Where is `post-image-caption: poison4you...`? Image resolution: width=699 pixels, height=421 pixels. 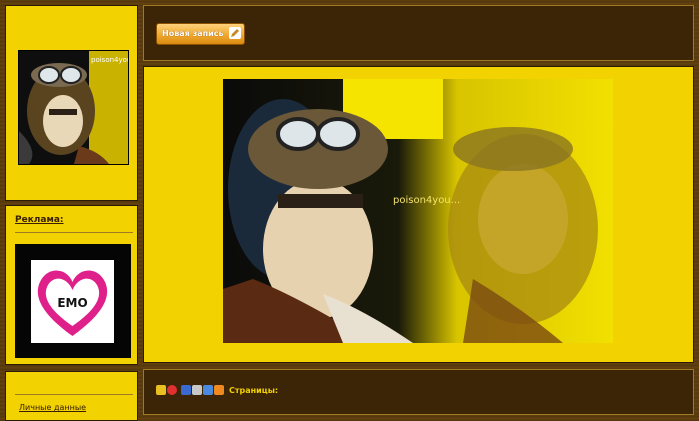
post-image-caption: poison4you... is located at coordinates (426, 200).